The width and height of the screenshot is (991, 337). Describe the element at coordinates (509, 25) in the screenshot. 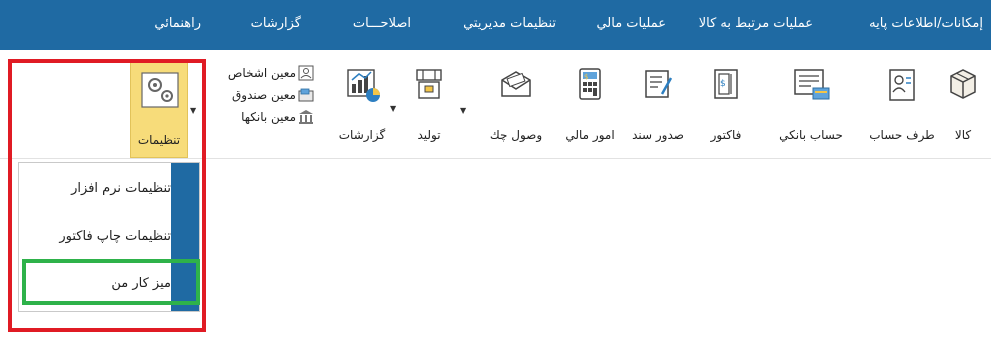

I see `menu-management-settings: تنظيمات مديريتي` at that location.